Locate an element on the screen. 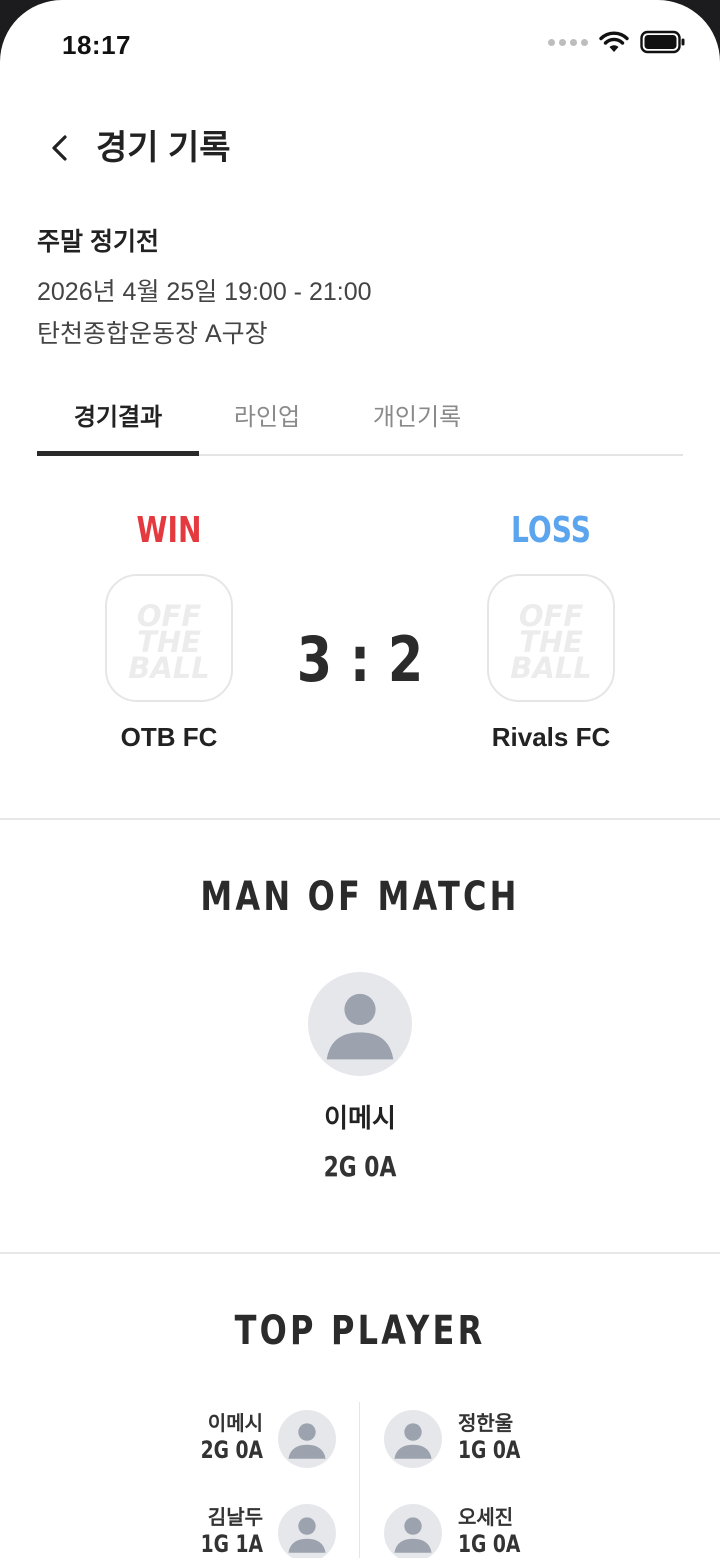 The width and height of the screenshot is (720, 1558). top-player-name: 김날두 is located at coordinates (235, 1518).